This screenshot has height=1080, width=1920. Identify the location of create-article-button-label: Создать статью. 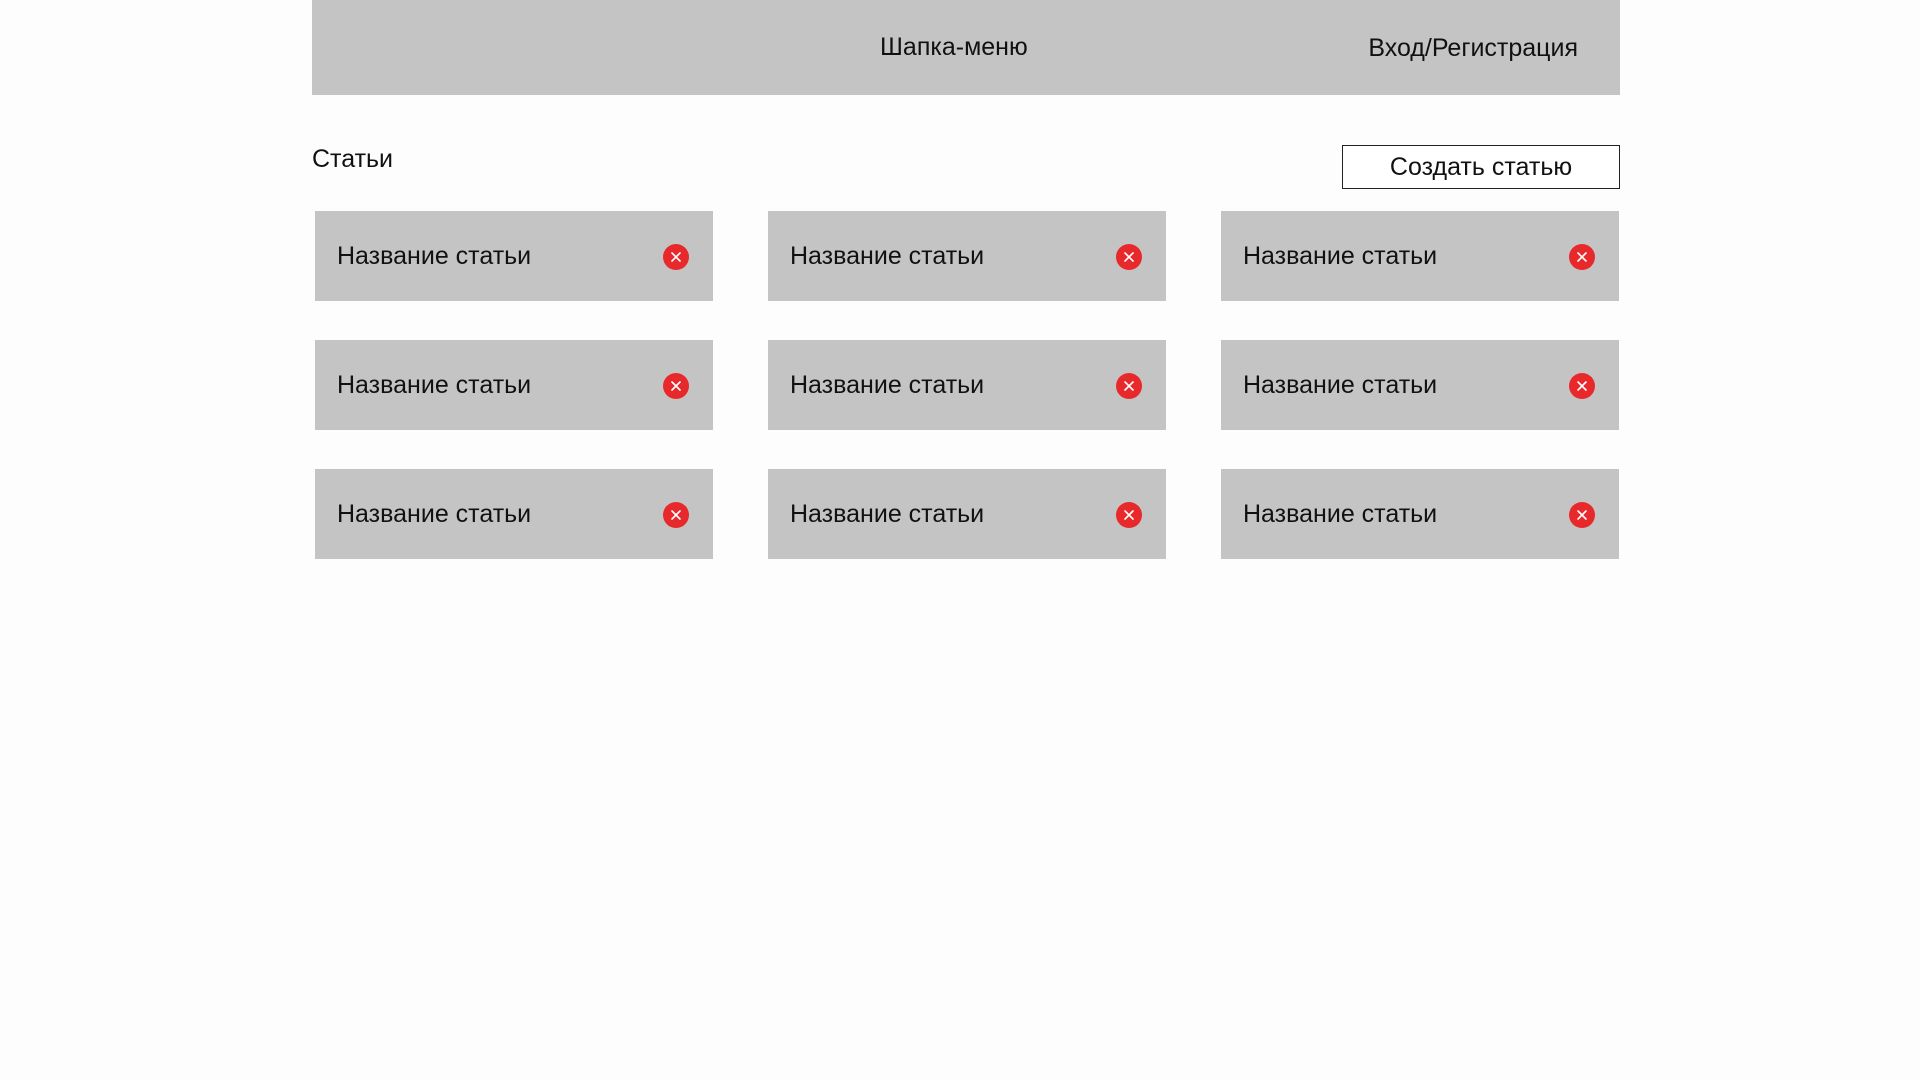
(1481, 166).